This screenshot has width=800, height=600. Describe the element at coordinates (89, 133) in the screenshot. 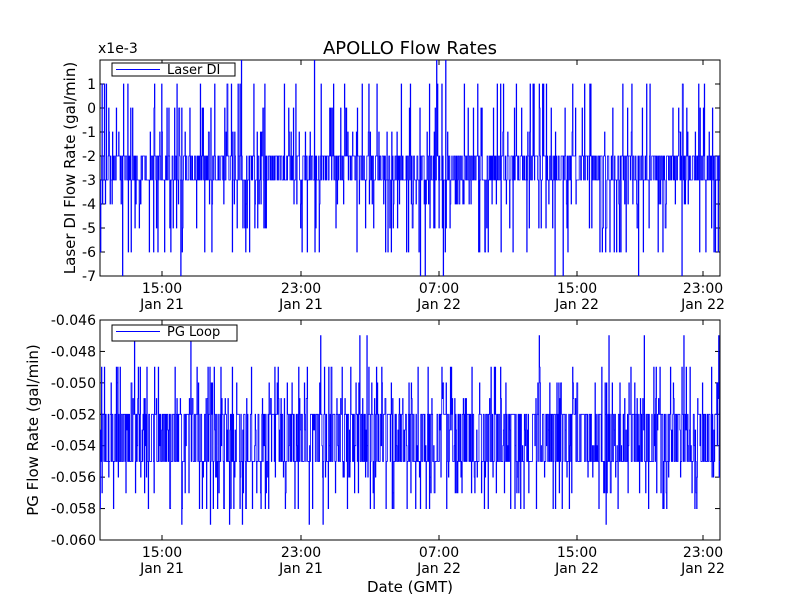

I see `y-tick-label: -1` at that location.